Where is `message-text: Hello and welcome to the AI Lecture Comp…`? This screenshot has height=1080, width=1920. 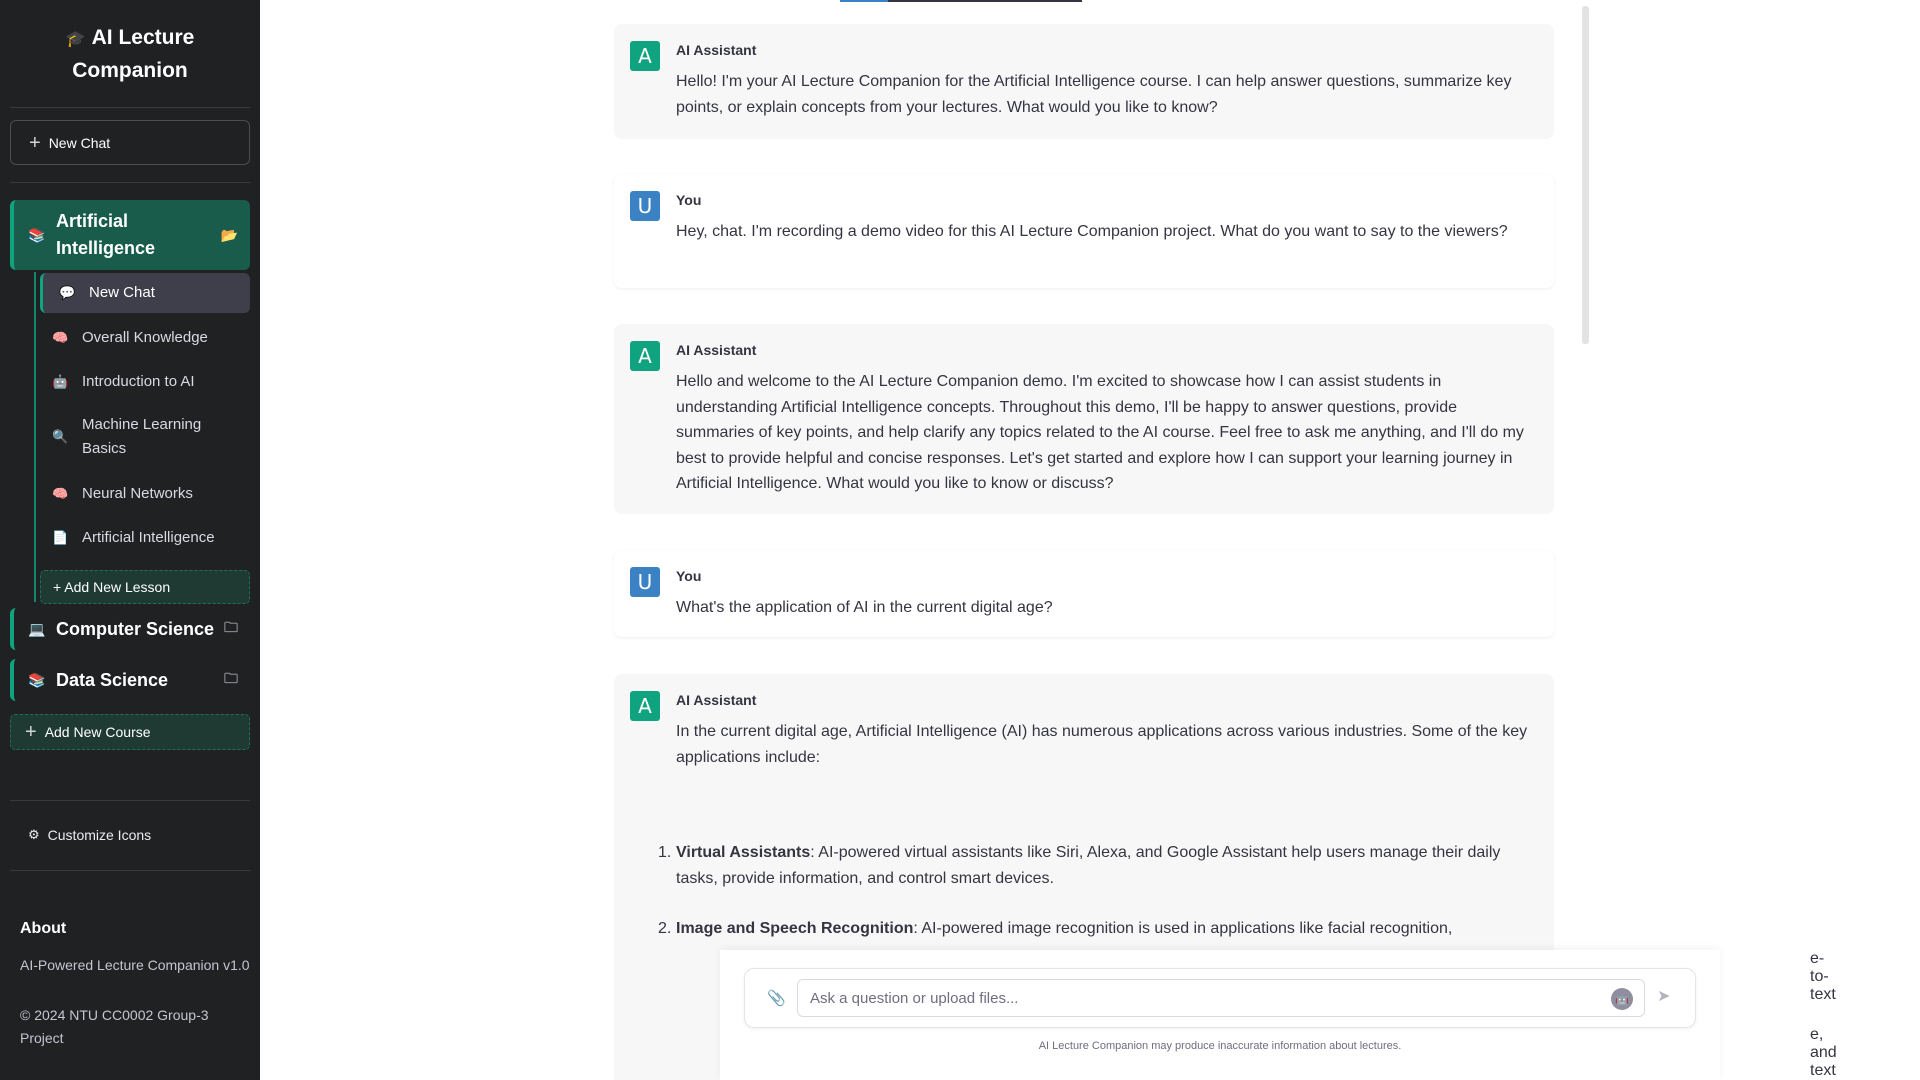
message-text: Hello and welcome to the AI Lecture Comp… is located at coordinates (1100, 432).